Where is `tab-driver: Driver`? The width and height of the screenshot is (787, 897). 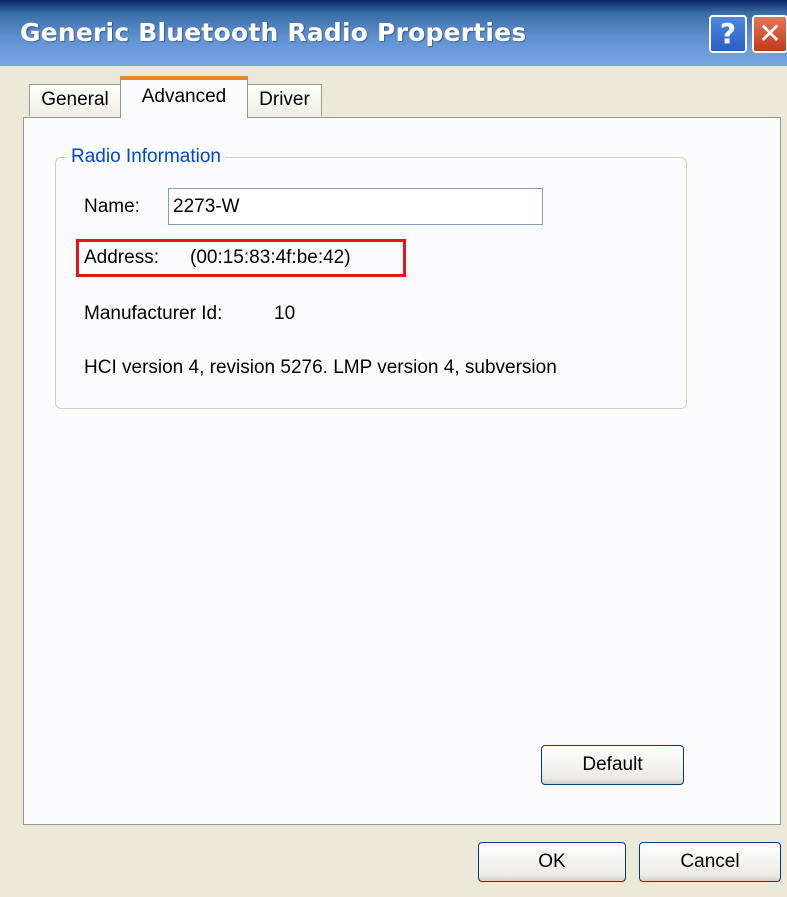 tab-driver: Driver is located at coordinates (284, 100).